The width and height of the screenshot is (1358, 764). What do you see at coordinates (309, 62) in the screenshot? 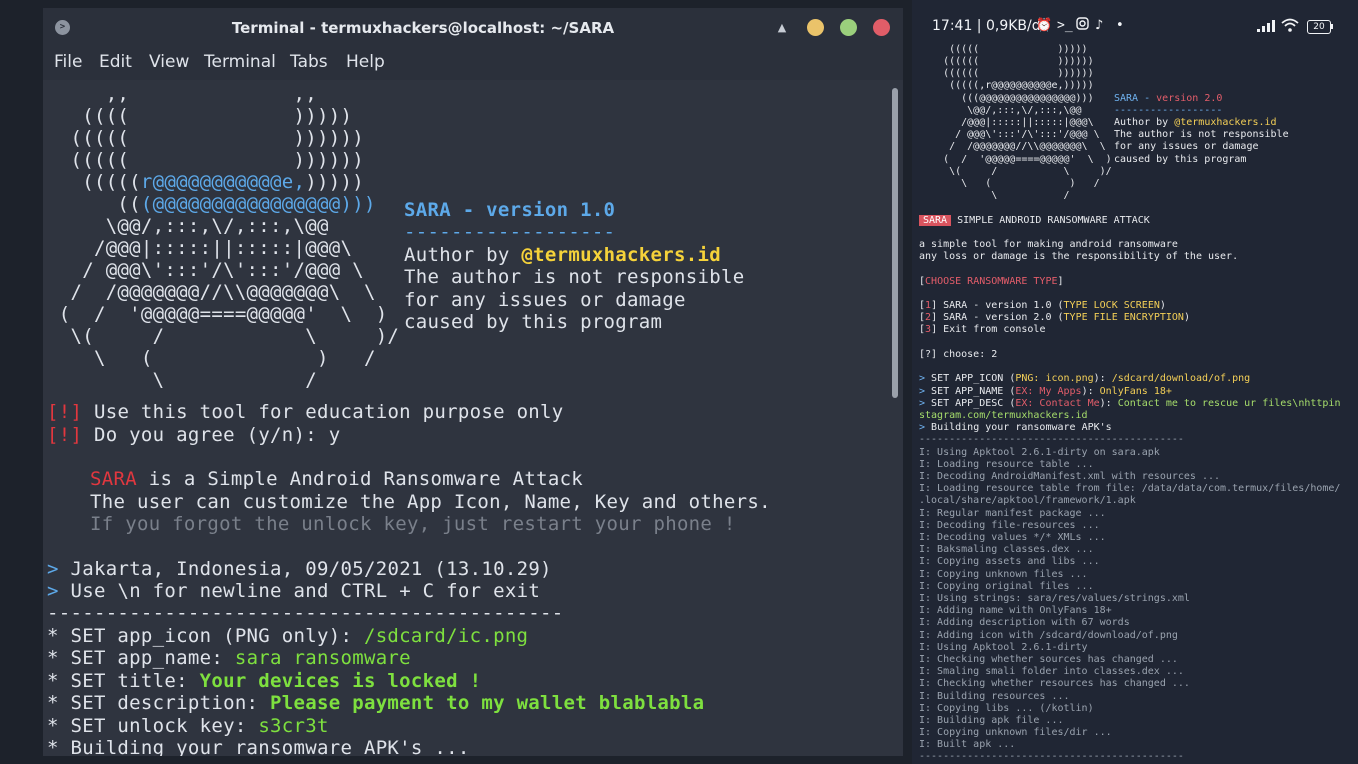
I see `menu-tabs: Tabs` at bounding box center [309, 62].